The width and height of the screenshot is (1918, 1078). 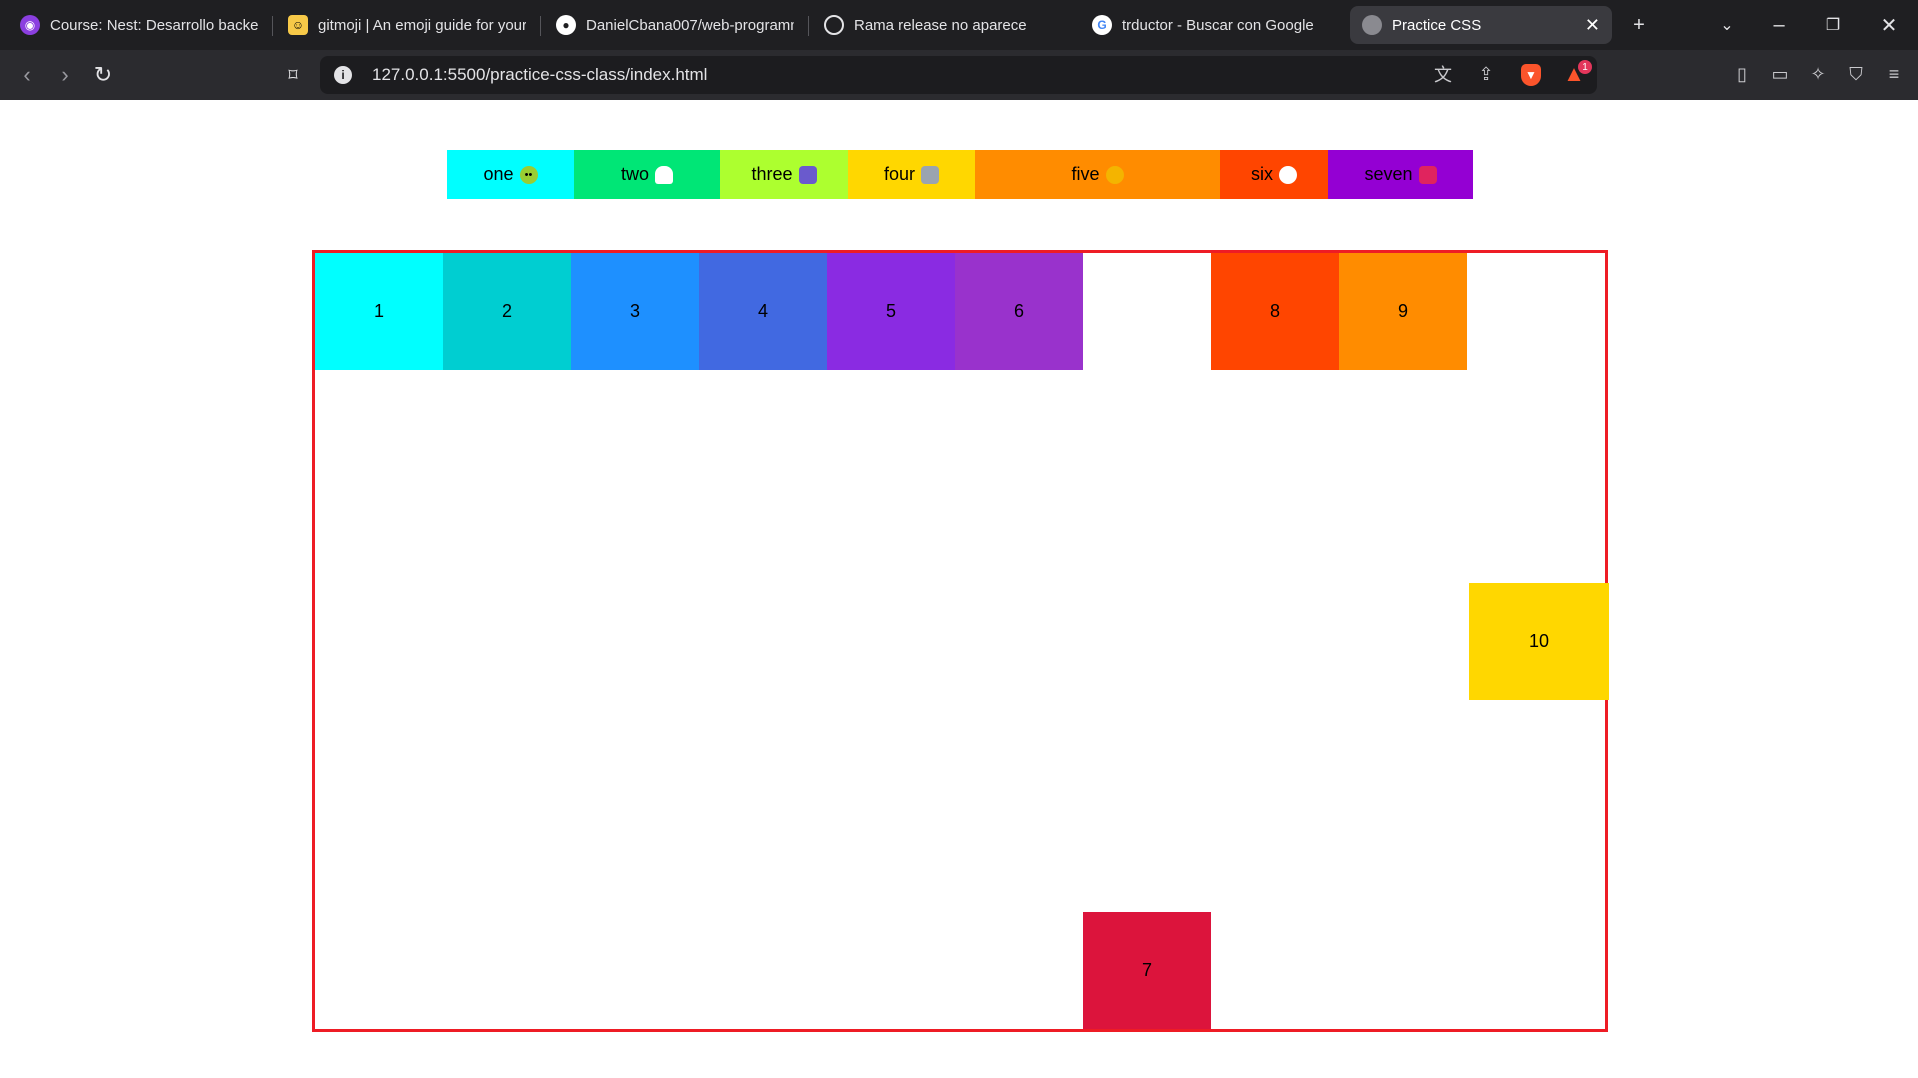 What do you see at coordinates (807, 174) in the screenshot?
I see `space-invader-emoji-icon` at bounding box center [807, 174].